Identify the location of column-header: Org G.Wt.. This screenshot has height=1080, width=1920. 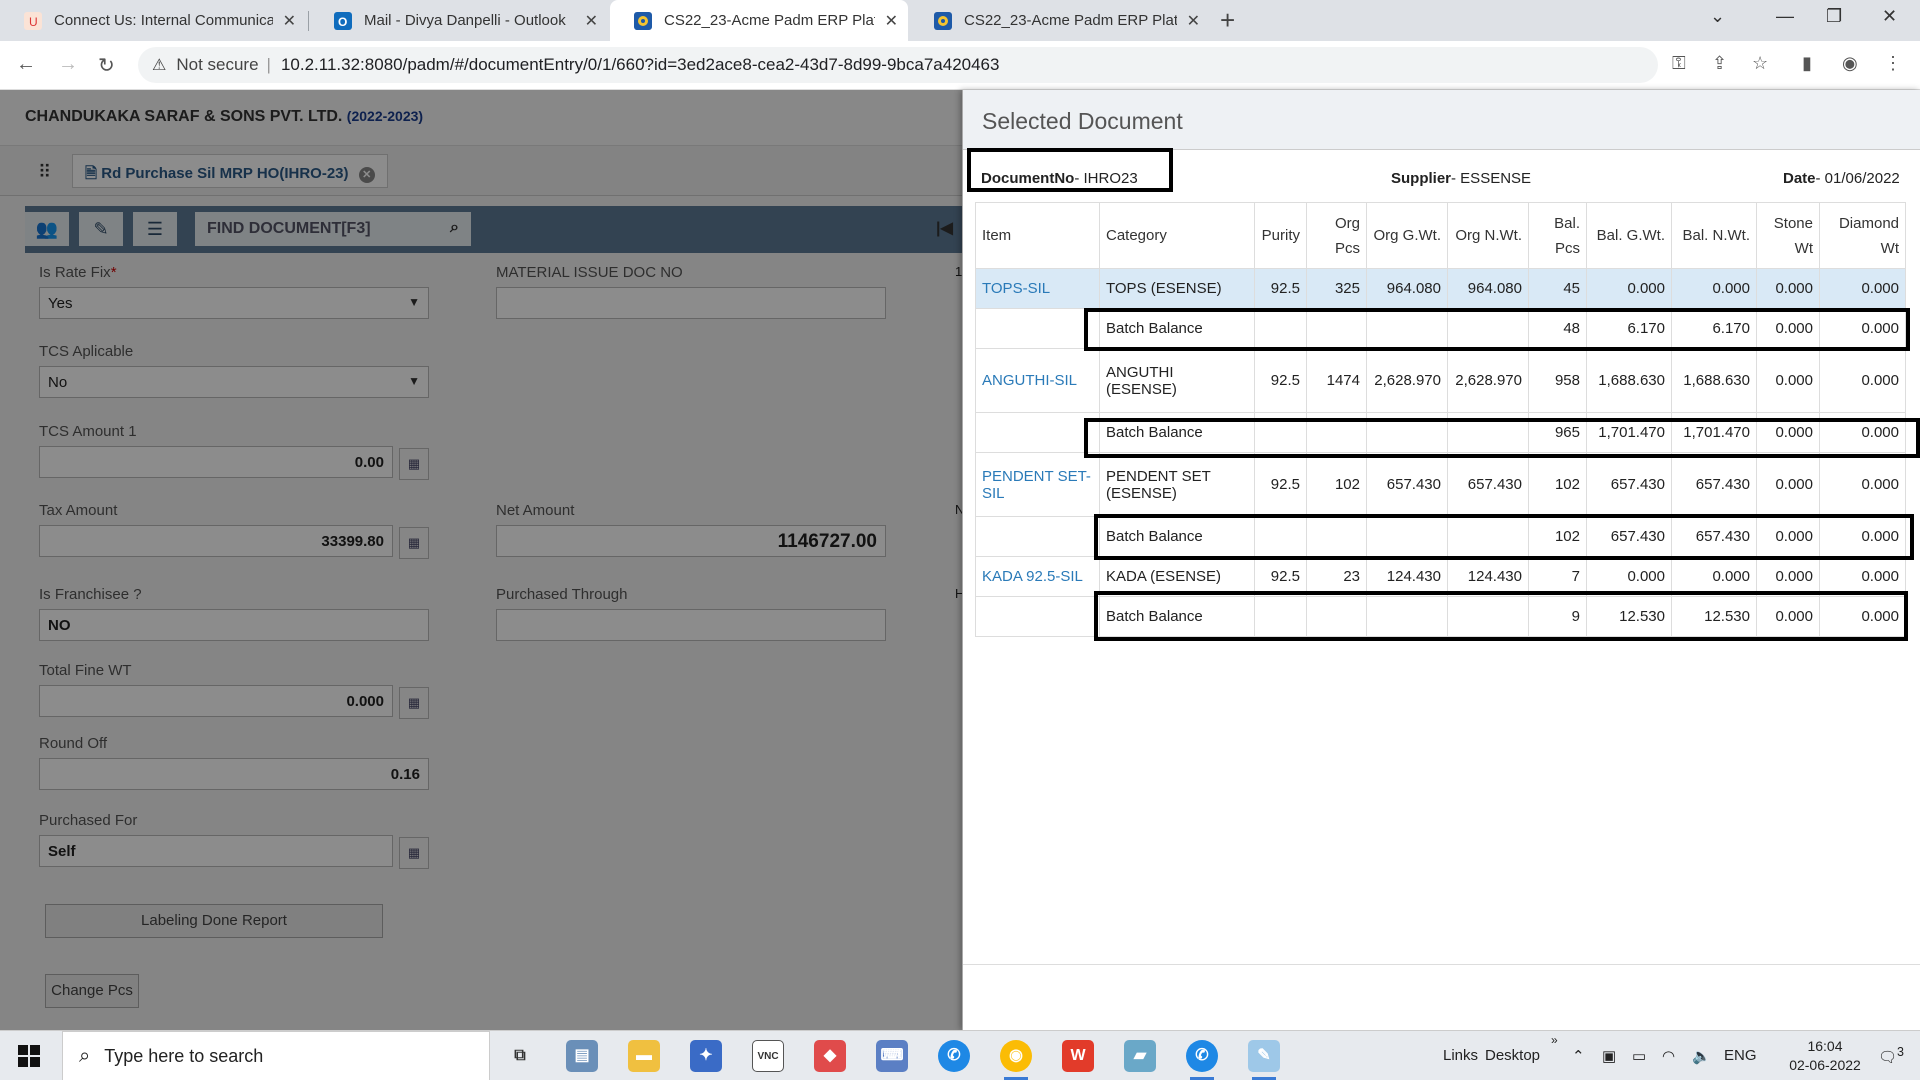
(1407, 235).